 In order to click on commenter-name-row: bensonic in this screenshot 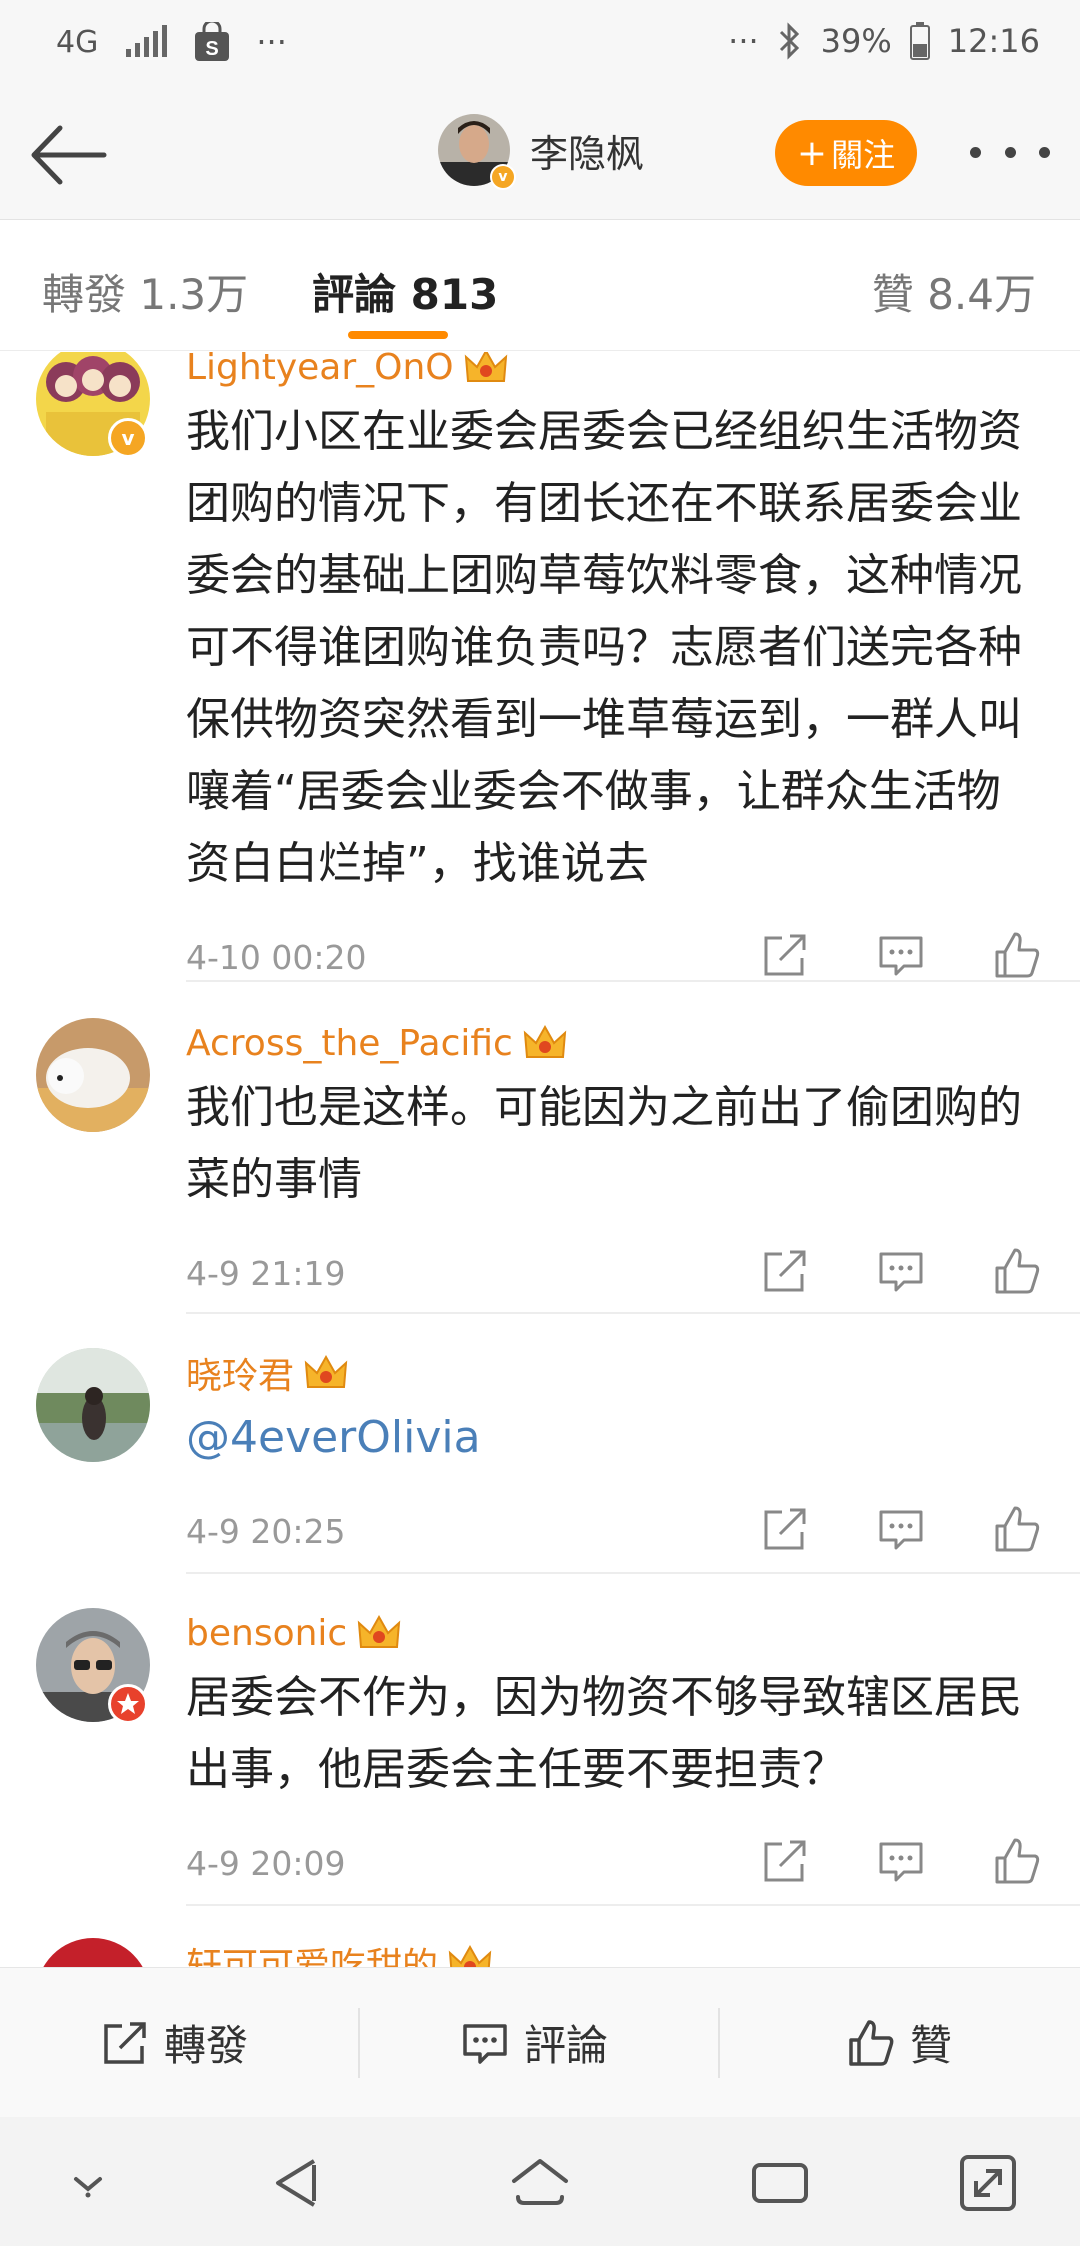, I will do `click(614, 1633)`.